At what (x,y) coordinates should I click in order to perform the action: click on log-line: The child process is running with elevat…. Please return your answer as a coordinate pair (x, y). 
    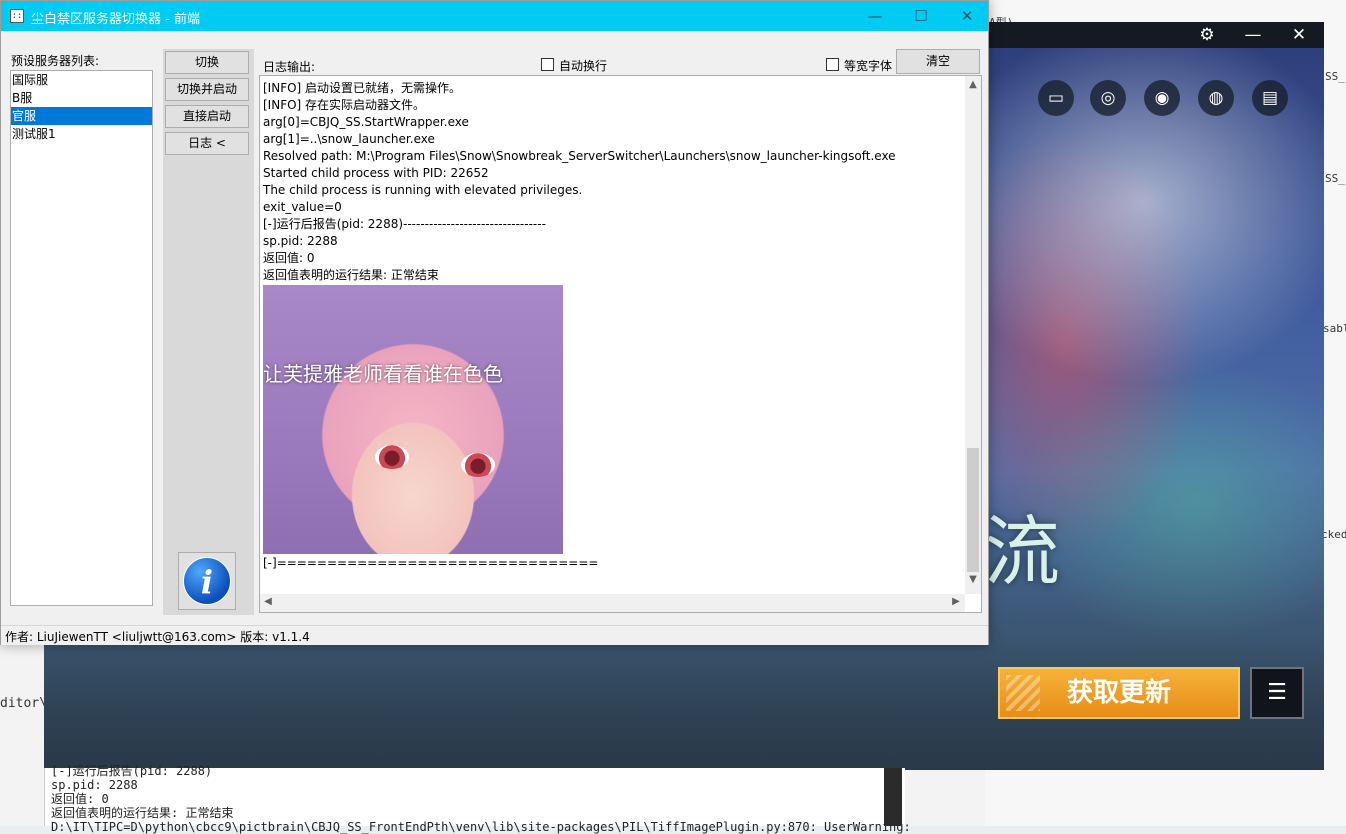
    Looking at the image, I should click on (423, 190).